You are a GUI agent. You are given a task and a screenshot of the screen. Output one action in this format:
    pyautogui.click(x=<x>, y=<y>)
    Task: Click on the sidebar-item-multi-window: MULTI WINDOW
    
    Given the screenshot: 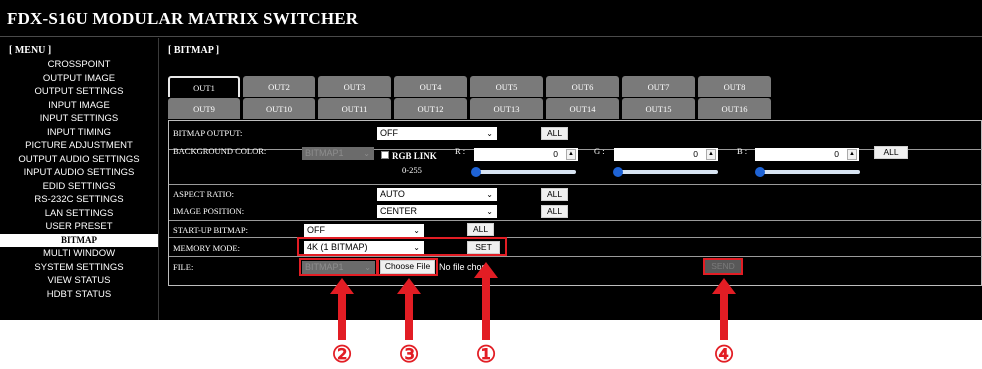 What is the action you would take?
    pyautogui.click(x=79, y=254)
    